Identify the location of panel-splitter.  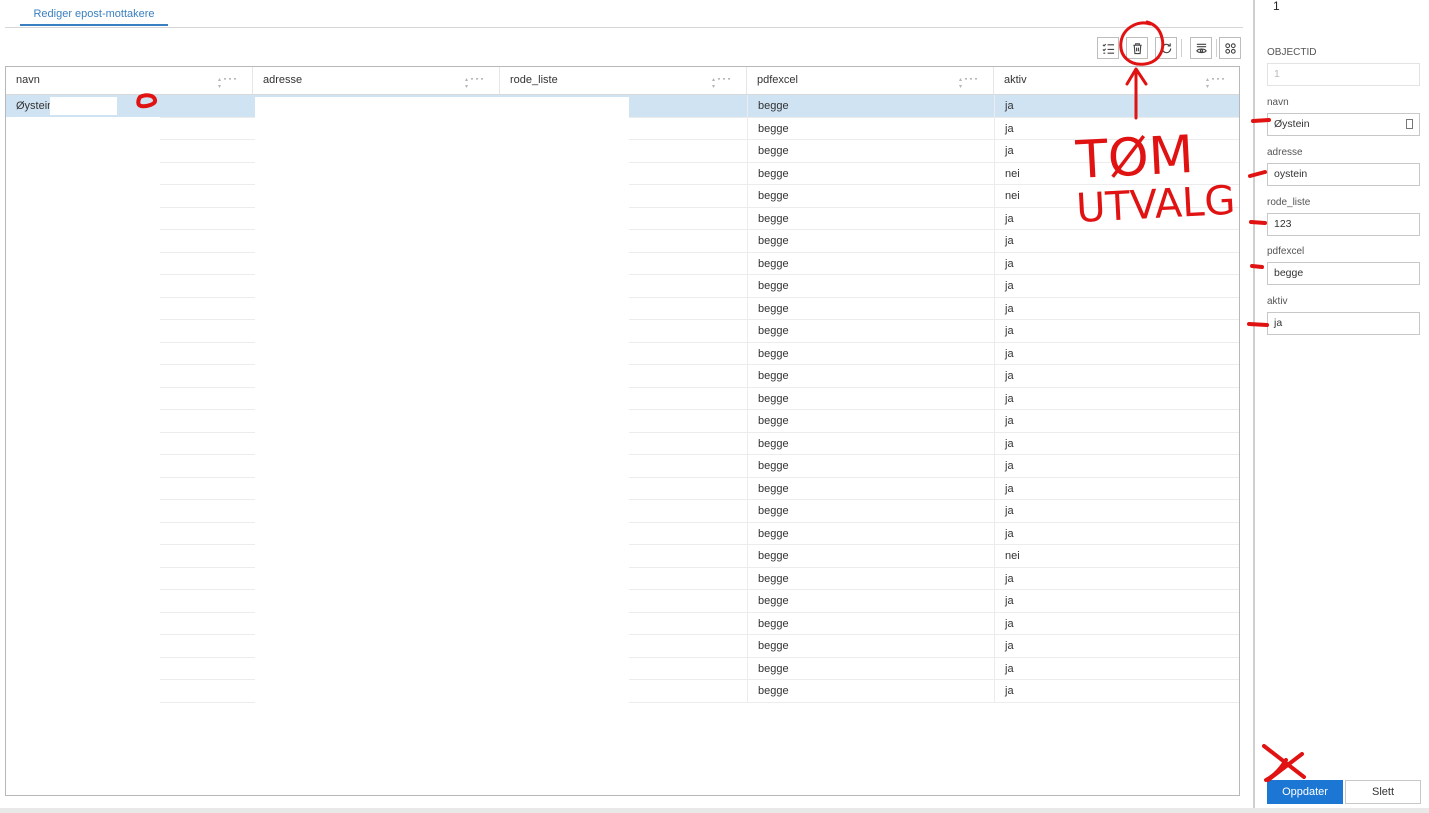
(1254, 406).